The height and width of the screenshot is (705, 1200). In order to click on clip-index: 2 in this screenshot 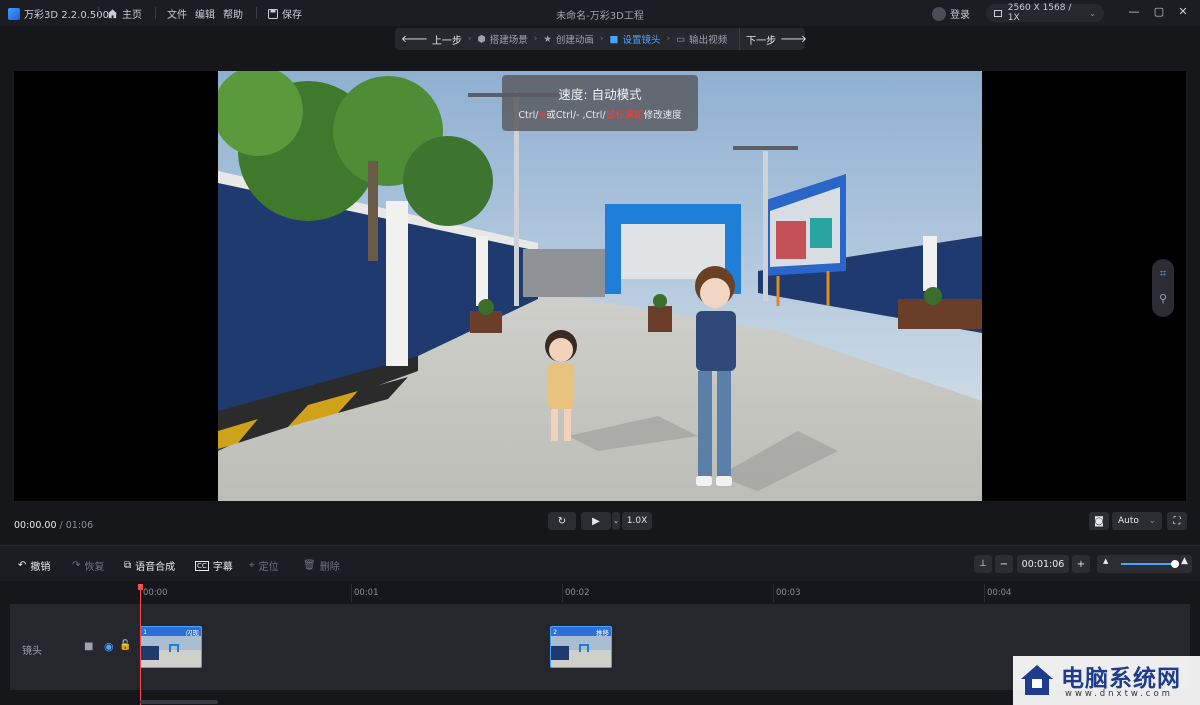, I will do `click(555, 631)`.